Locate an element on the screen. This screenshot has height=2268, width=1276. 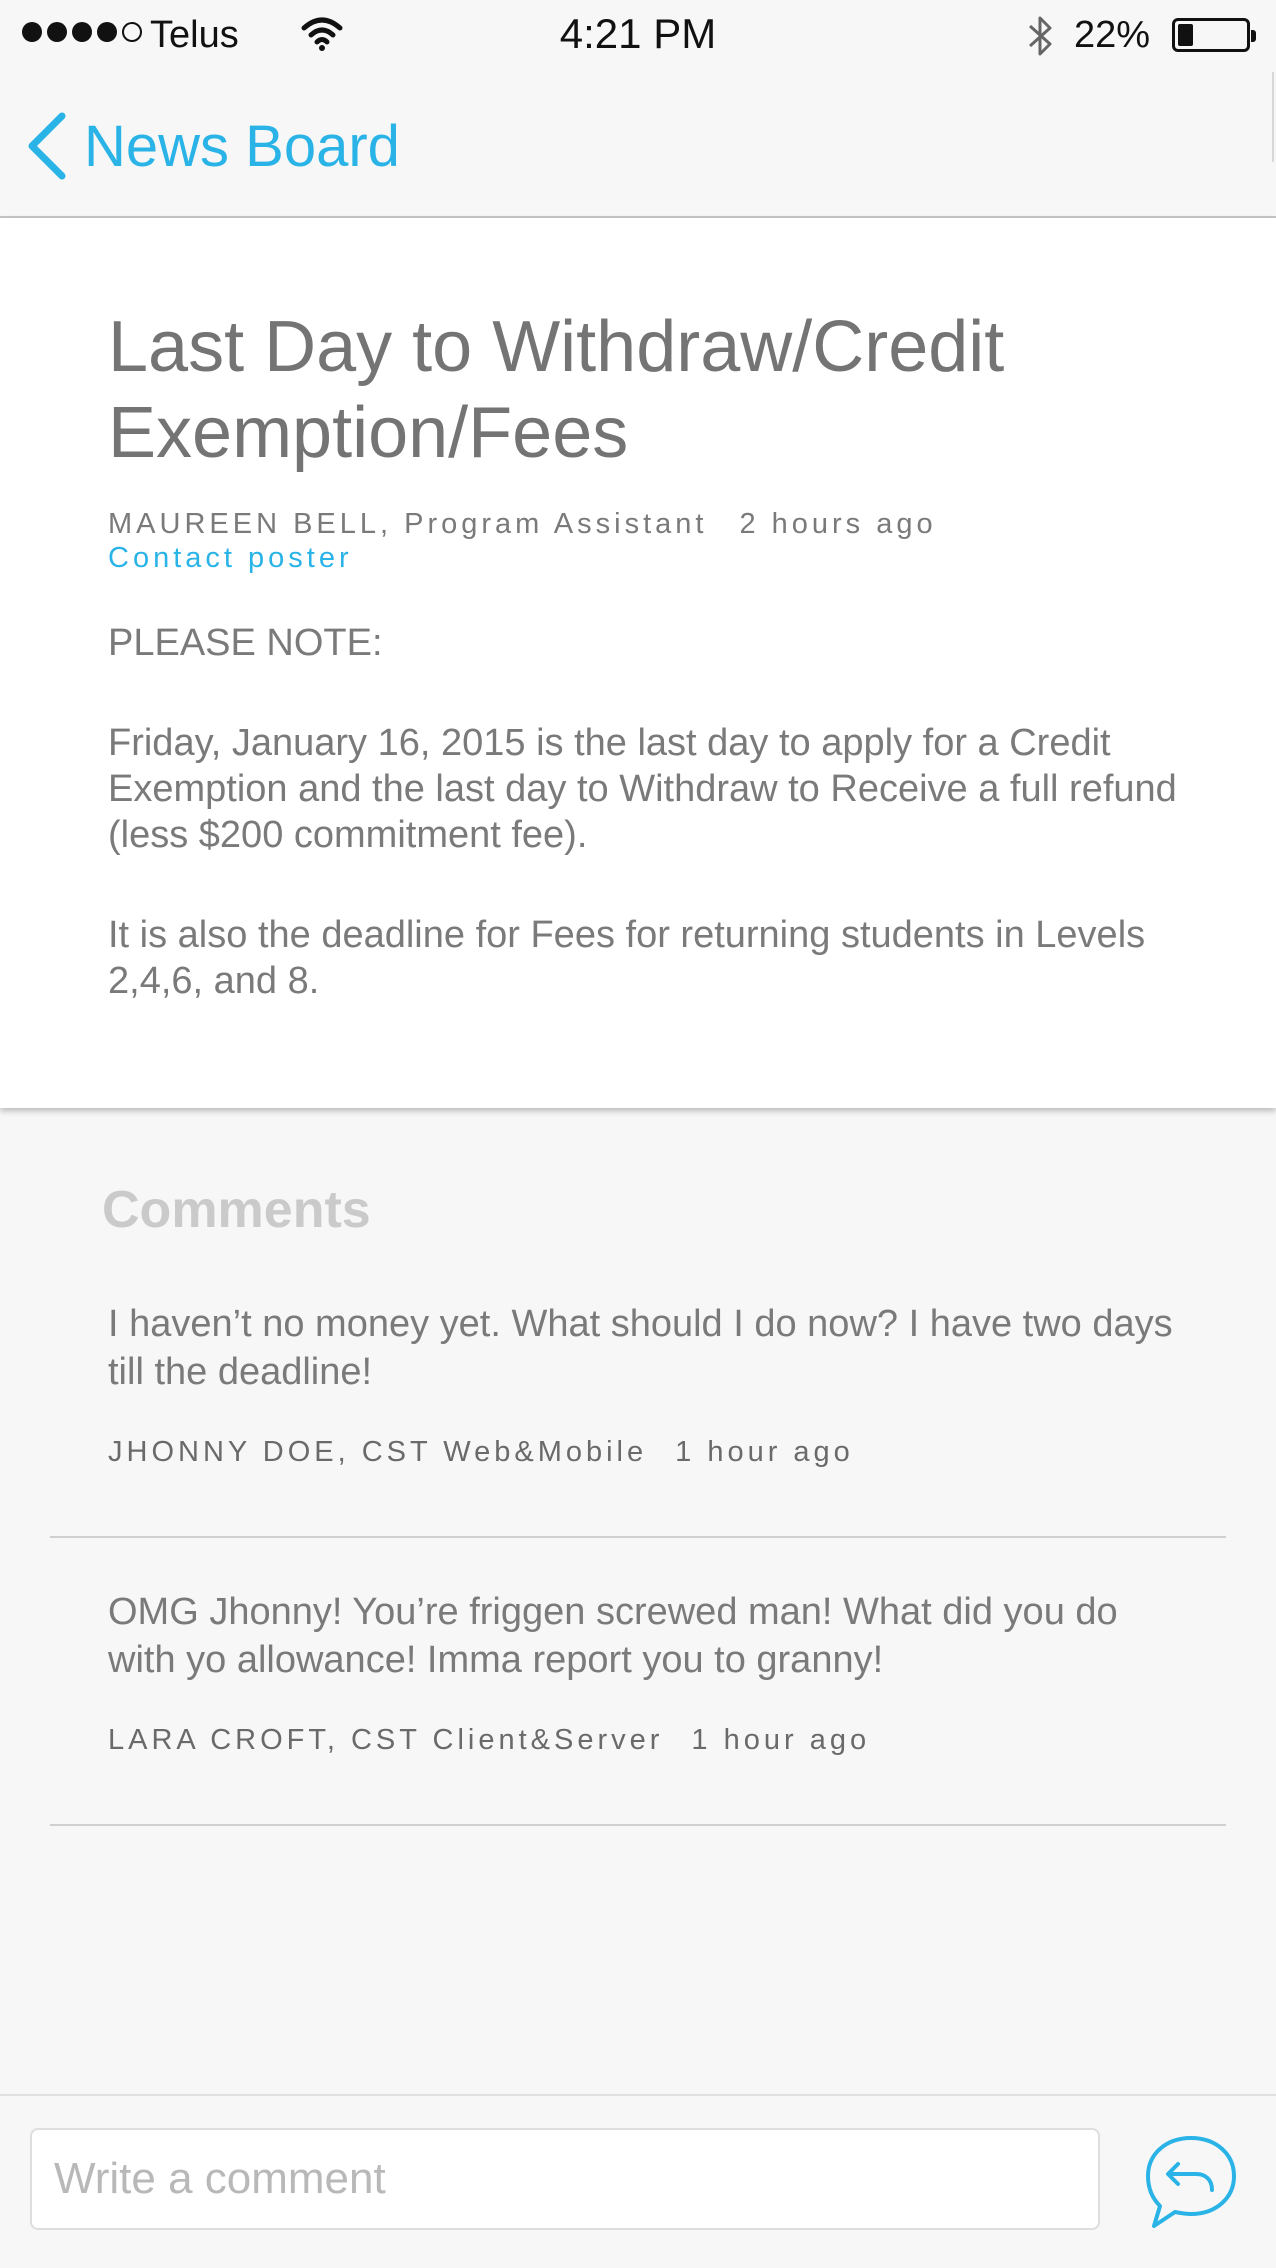
comment-input is located at coordinates (565, 2179).